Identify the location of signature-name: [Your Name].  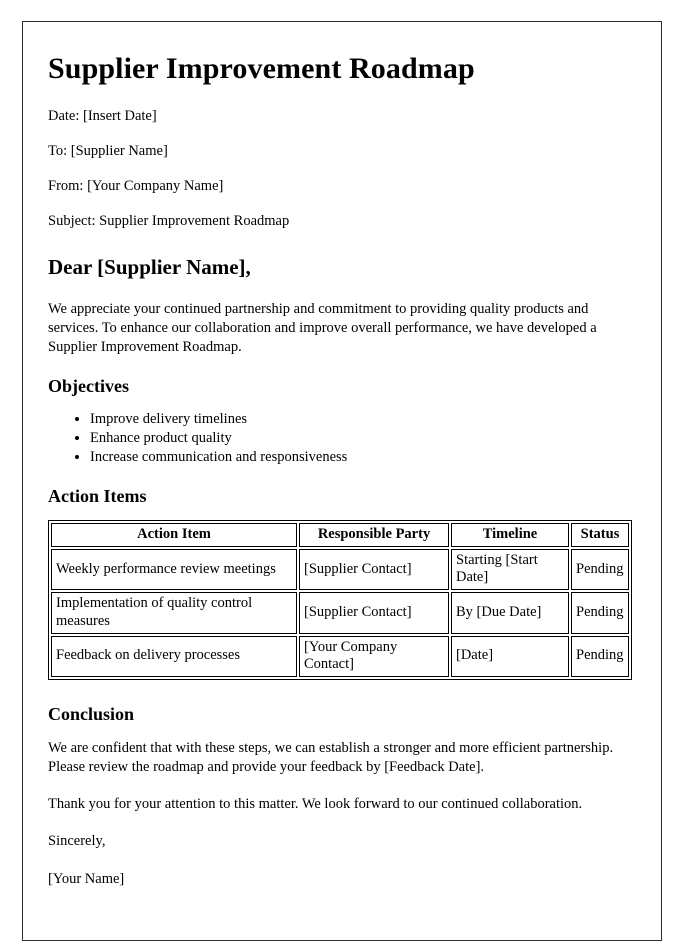
(86, 878).